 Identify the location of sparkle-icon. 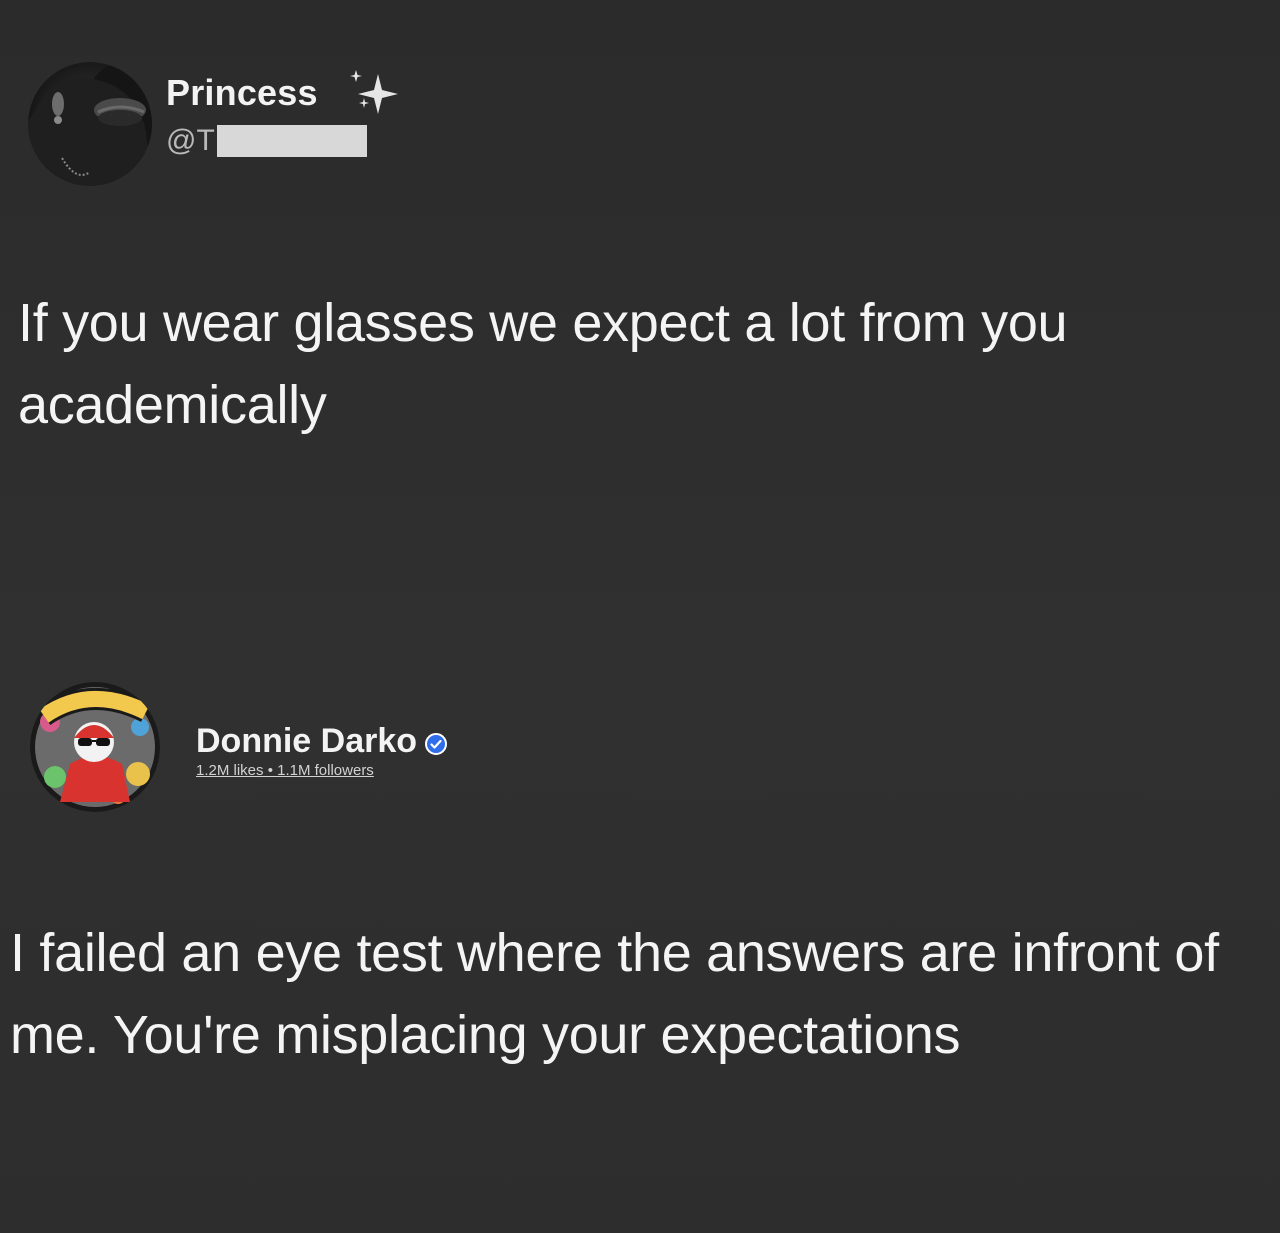
(374, 92).